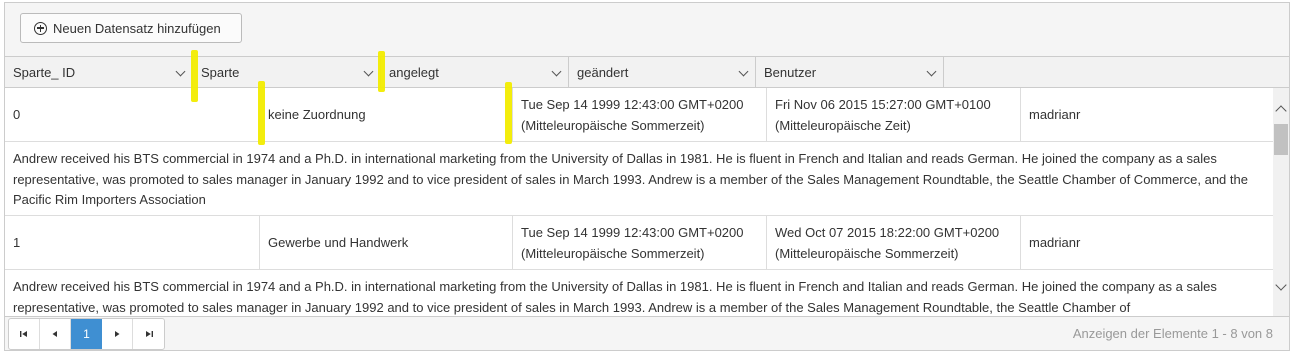 Image resolution: width=1297 pixels, height=354 pixels. I want to click on cell-geaendert-line1: Fri Nov 06 2015 15:27:00 GMT+0100, so click(883, 104).